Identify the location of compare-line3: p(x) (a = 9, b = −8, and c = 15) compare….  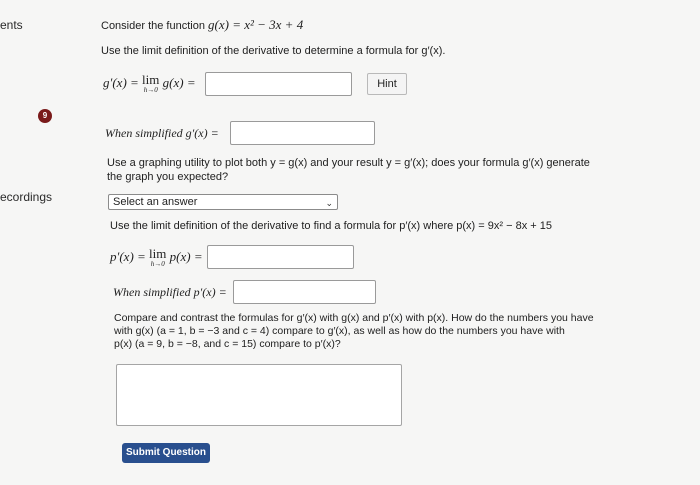
(227, 344).